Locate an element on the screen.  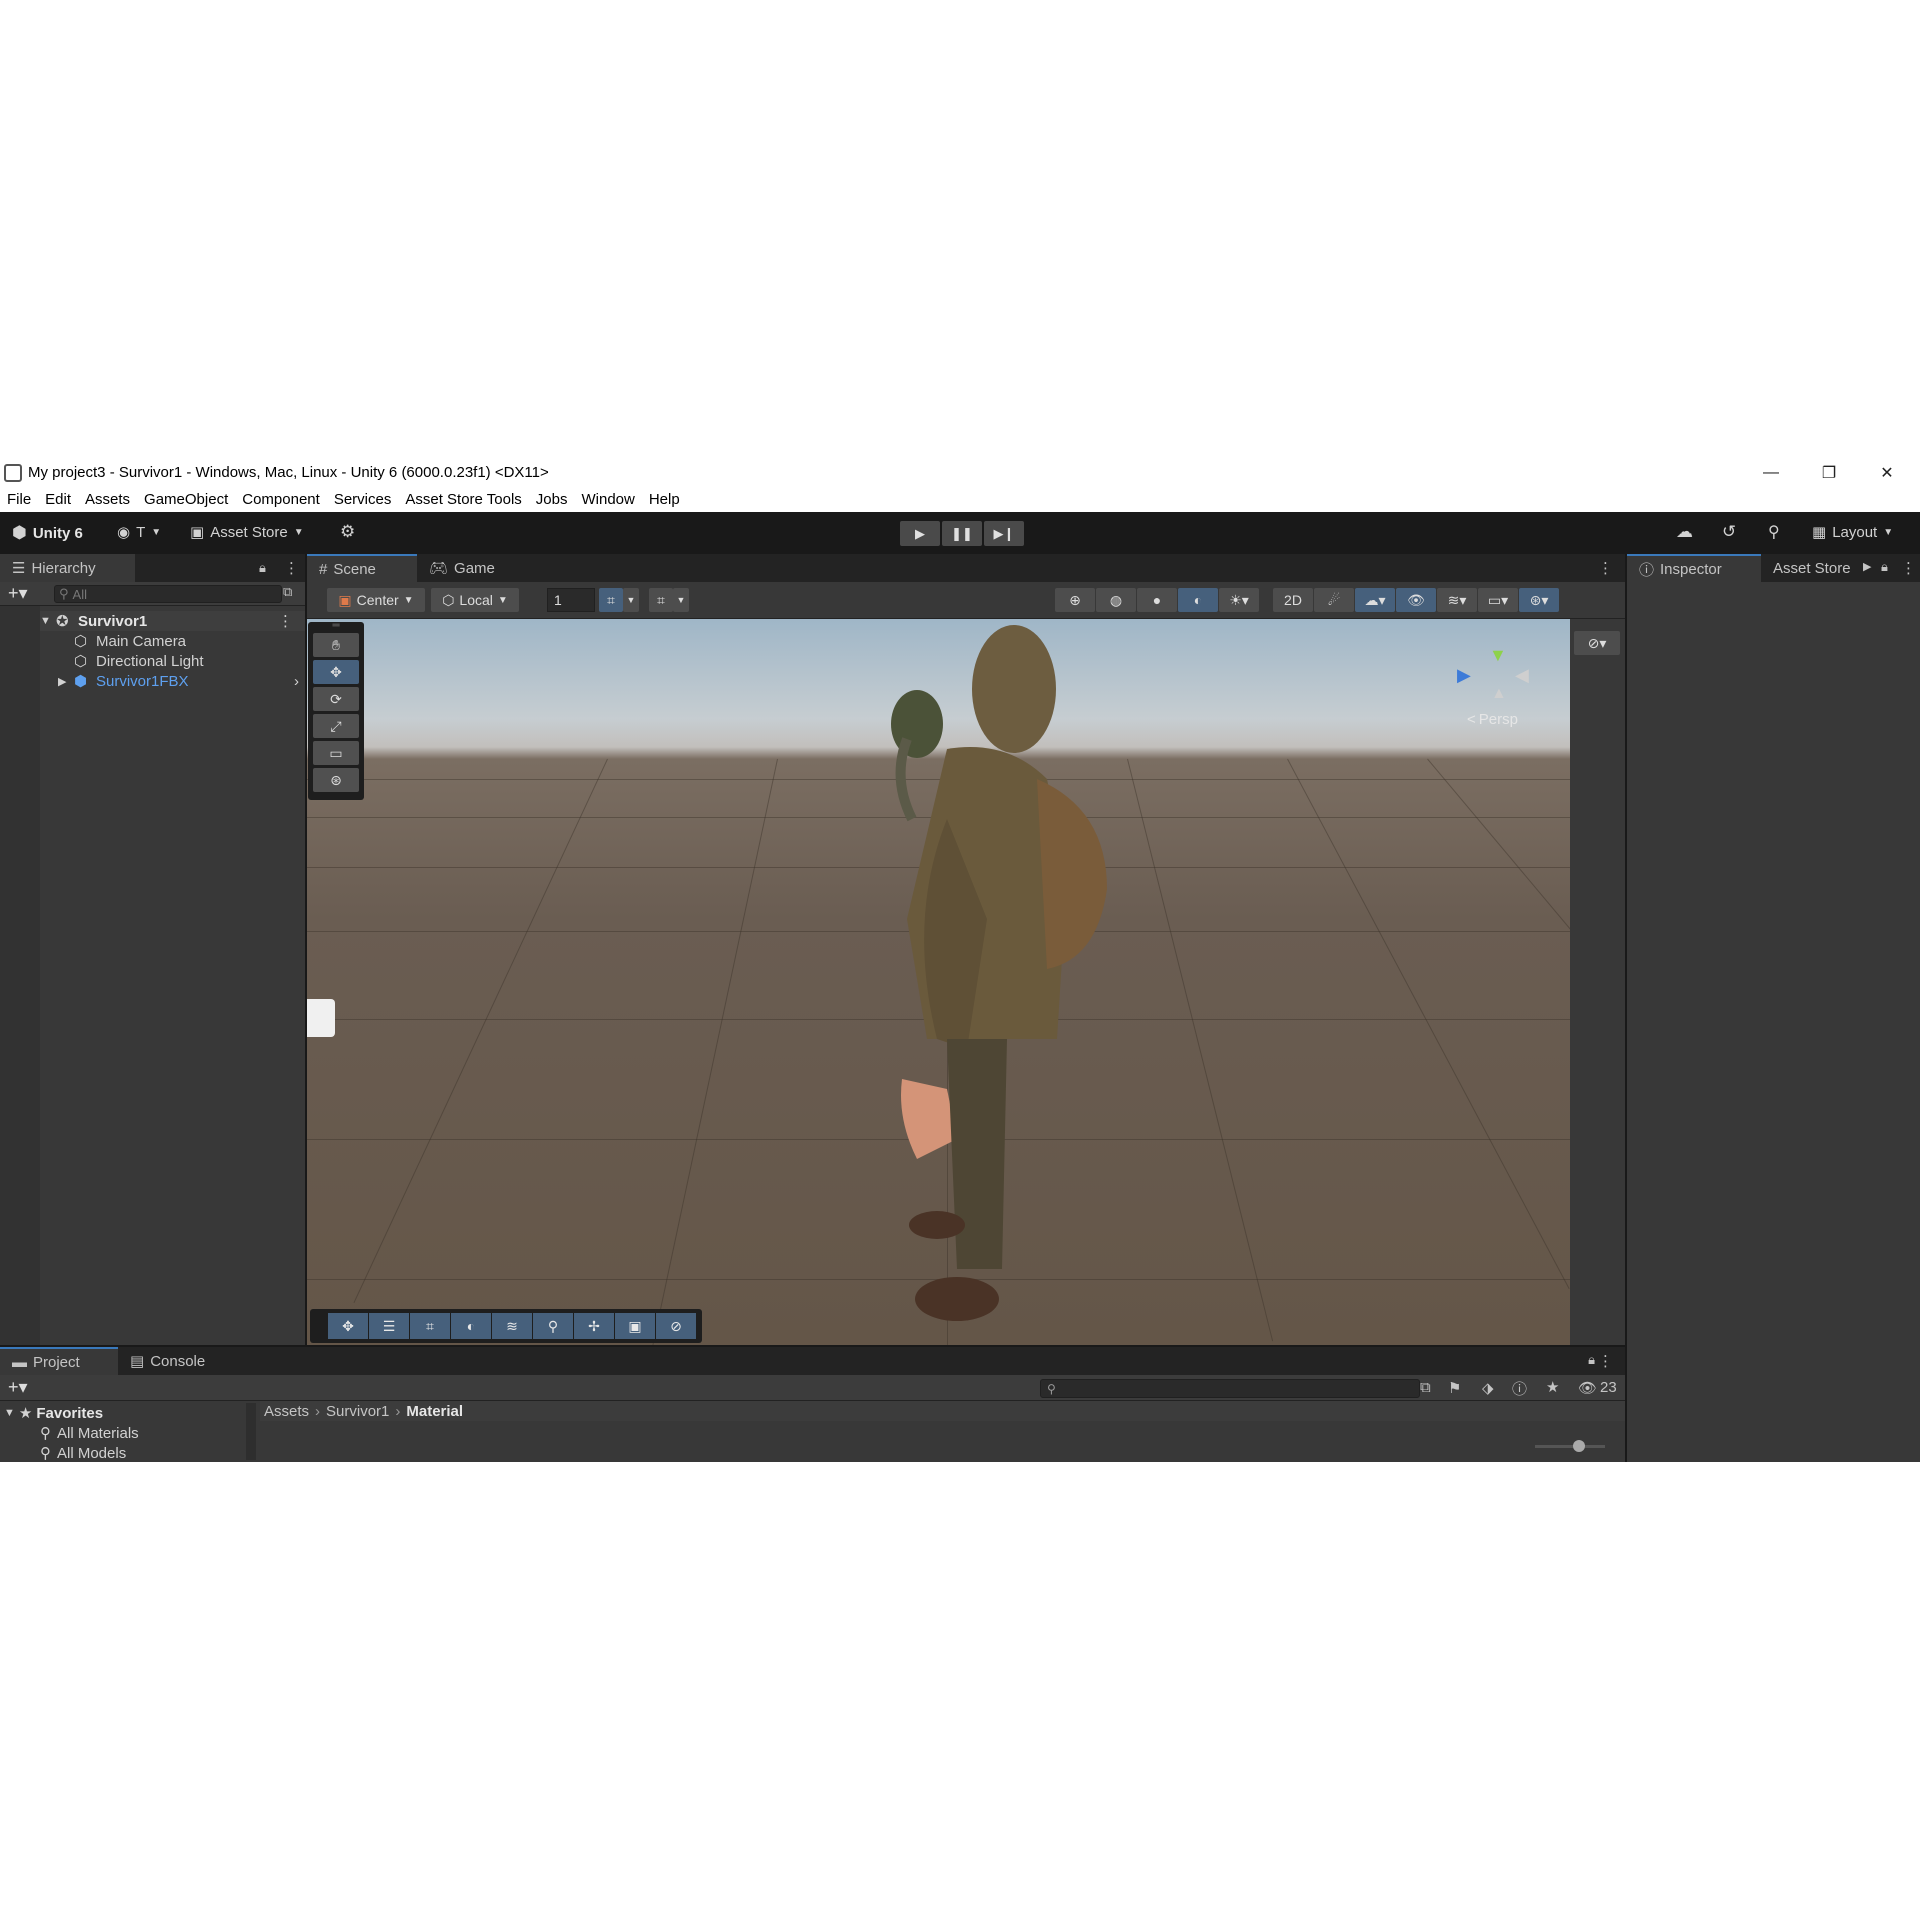
pivot-dropdown: ▣ Center ▼ is located at coordinates (376, 600).